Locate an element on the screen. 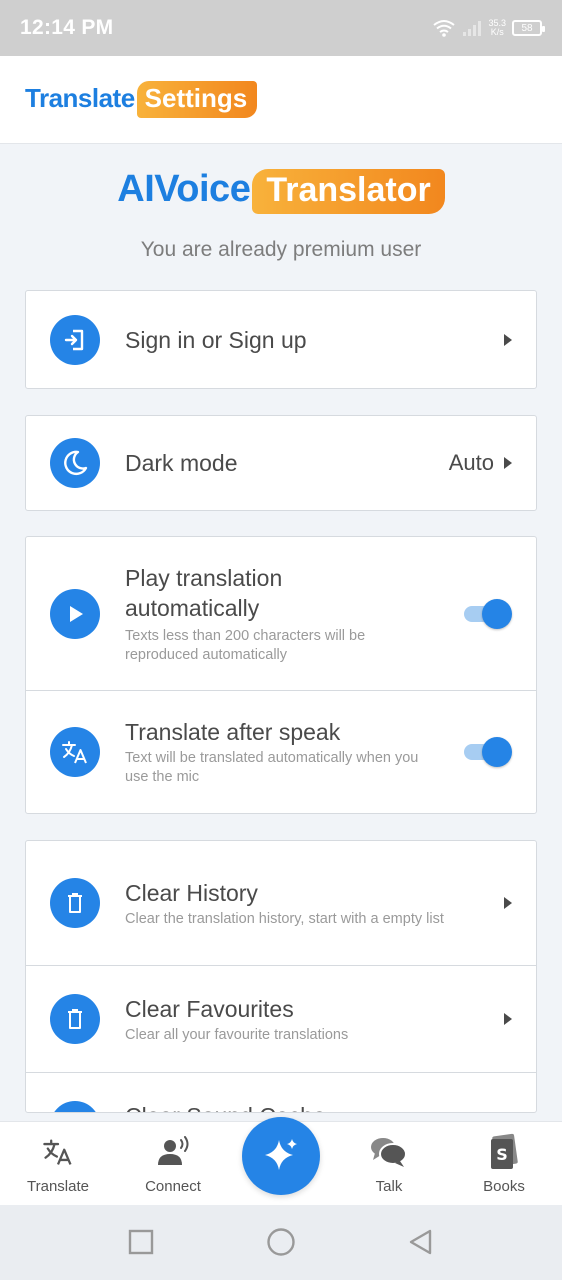 Image resolution: width=562 pixels, height=1280 pixels. recent-apps-button is located at coordinates (141, 1242).